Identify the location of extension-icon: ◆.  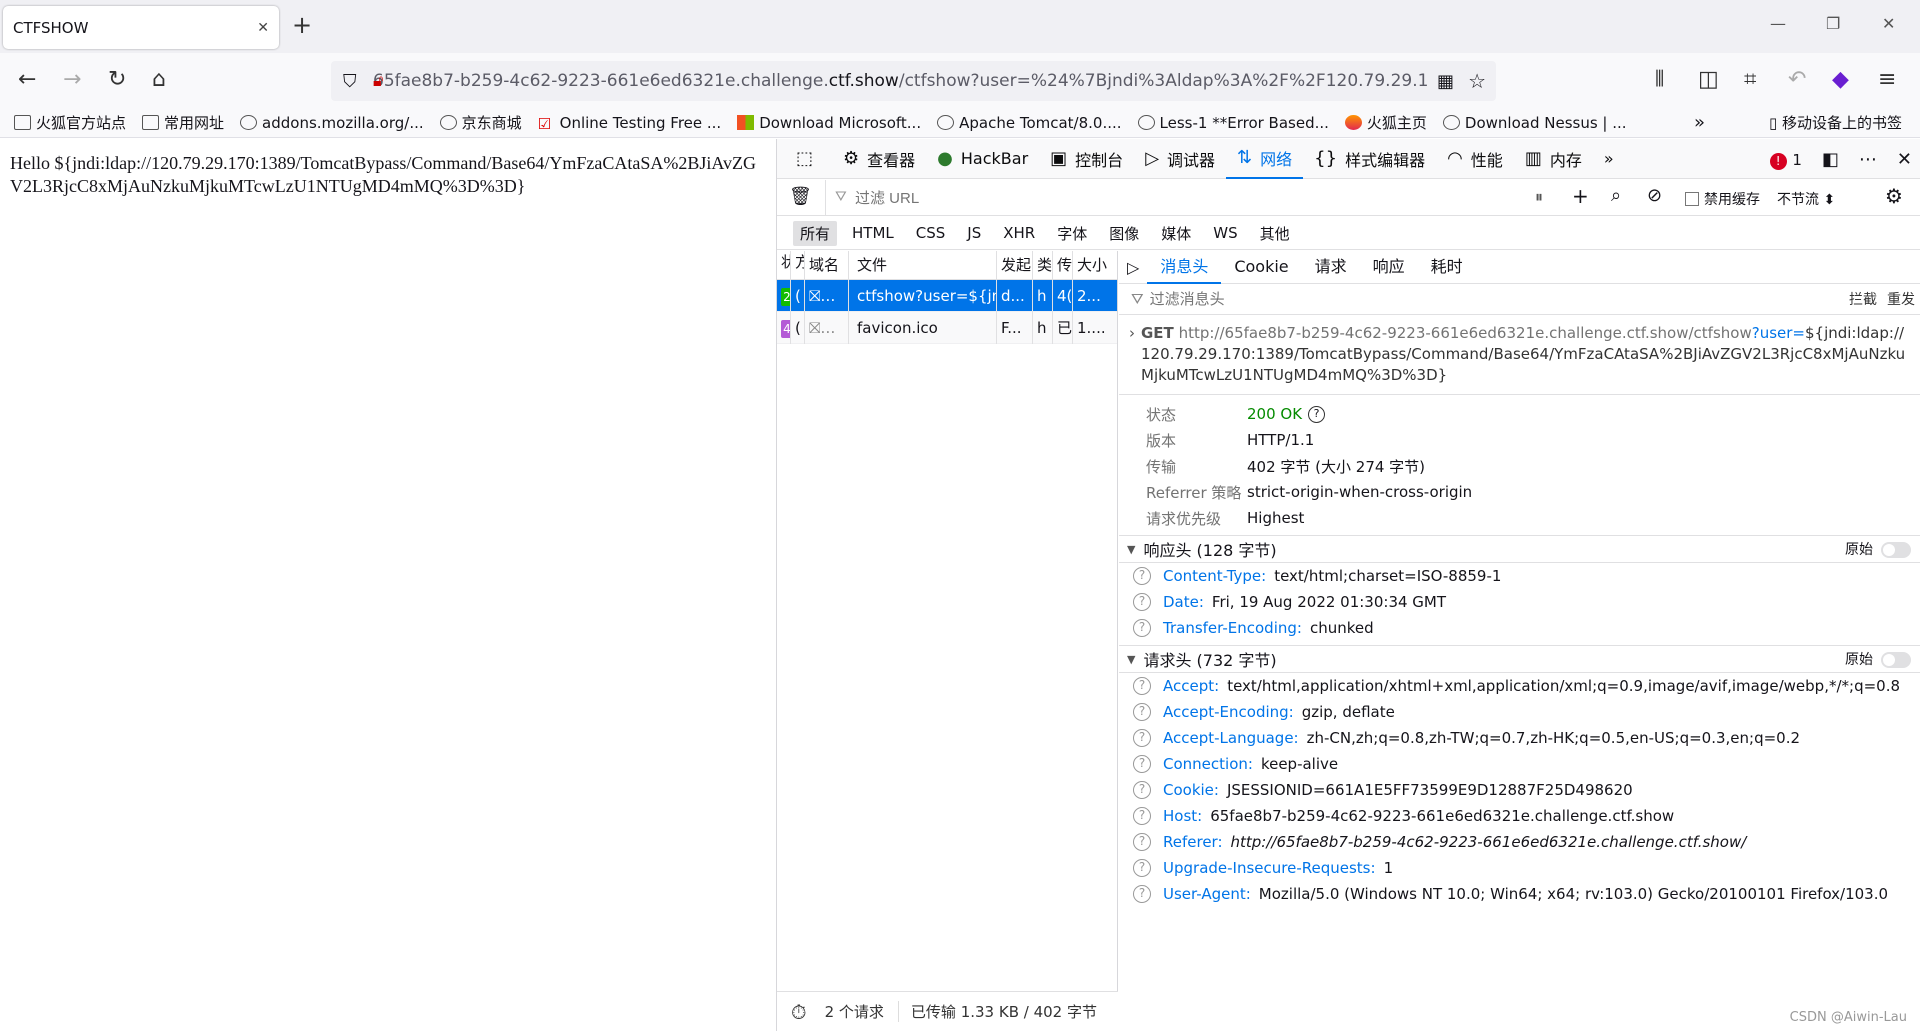
(1840, 80).